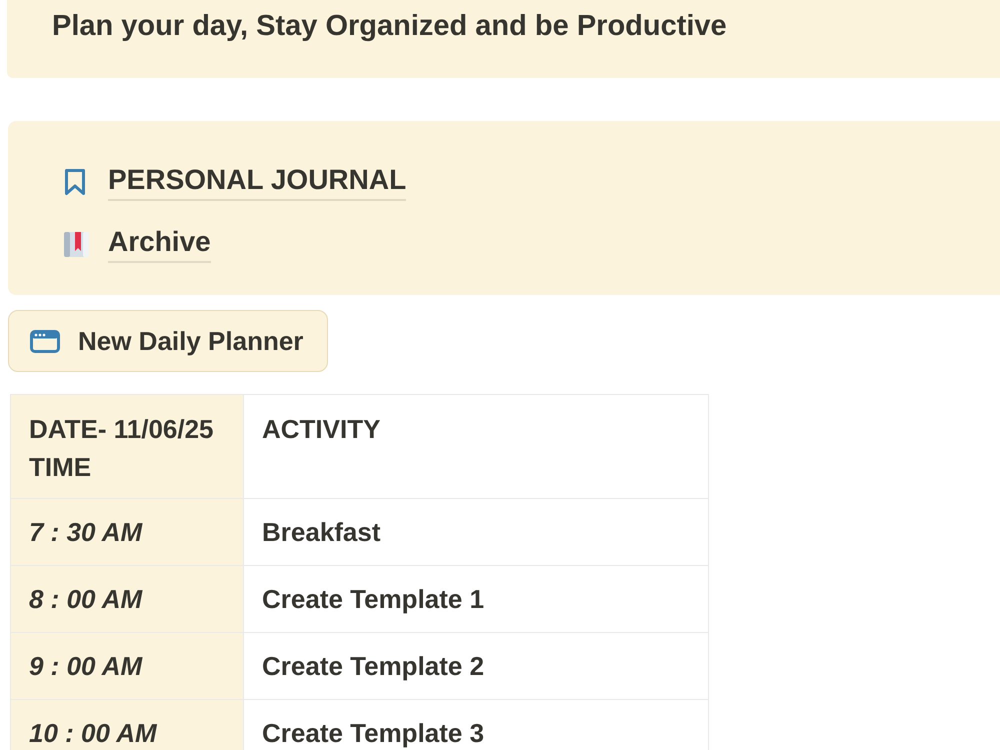  What do you see at coordinates (76, 244) in the screenshot?
I see `book-icon` at bounding box center [76, 244].